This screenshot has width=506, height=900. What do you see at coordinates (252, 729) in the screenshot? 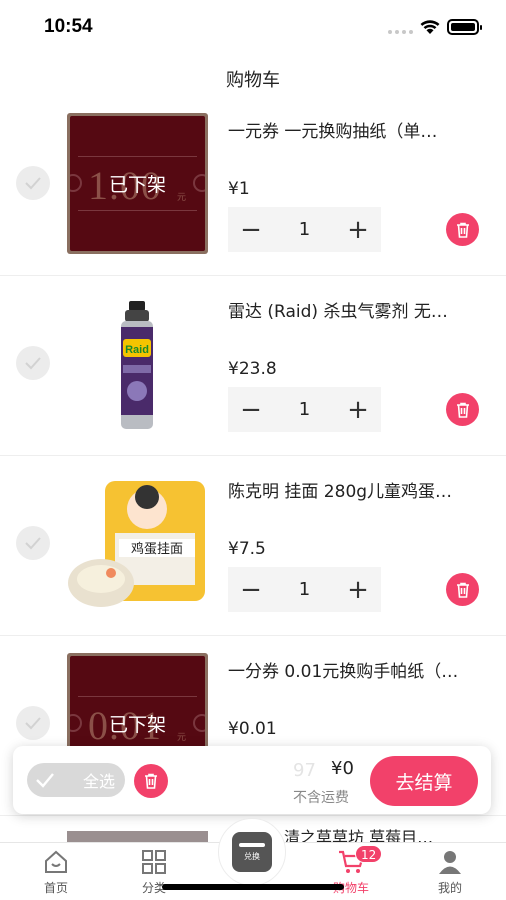
I see `product-price: ¥0.01` at bounding box center [252, 729].